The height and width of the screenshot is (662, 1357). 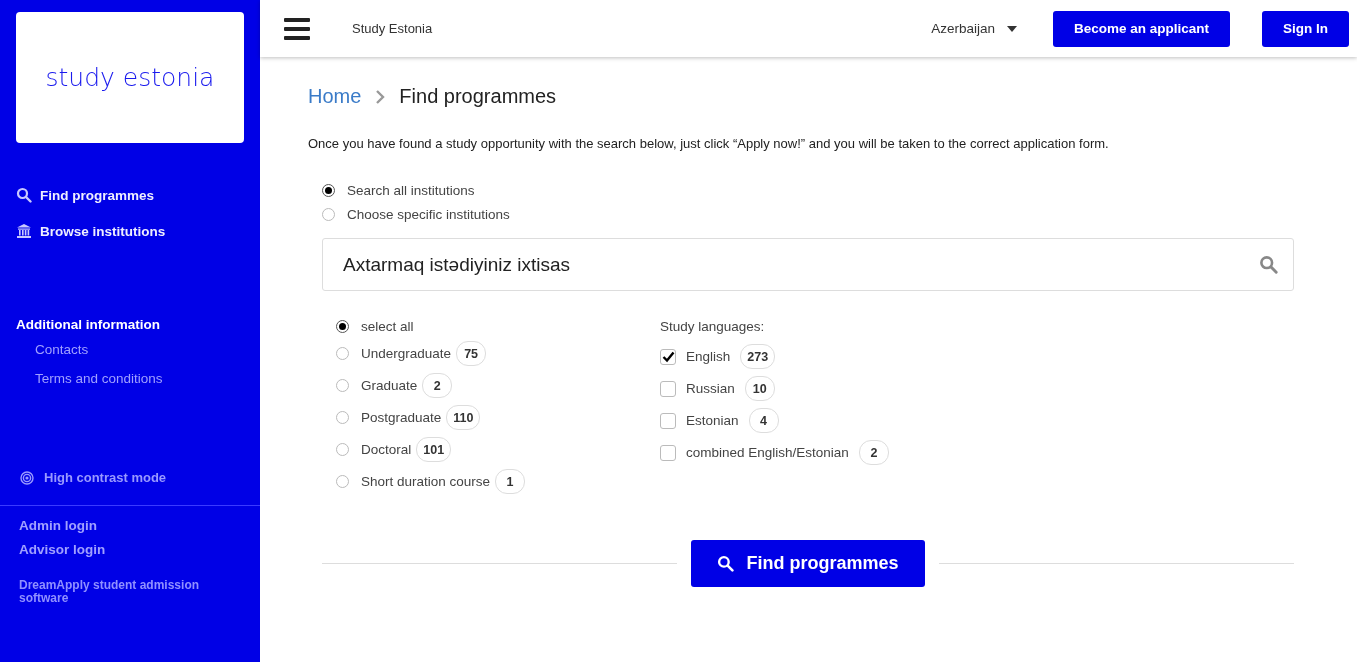 I want to click on caret-icon, so click(x=1011, y=28).